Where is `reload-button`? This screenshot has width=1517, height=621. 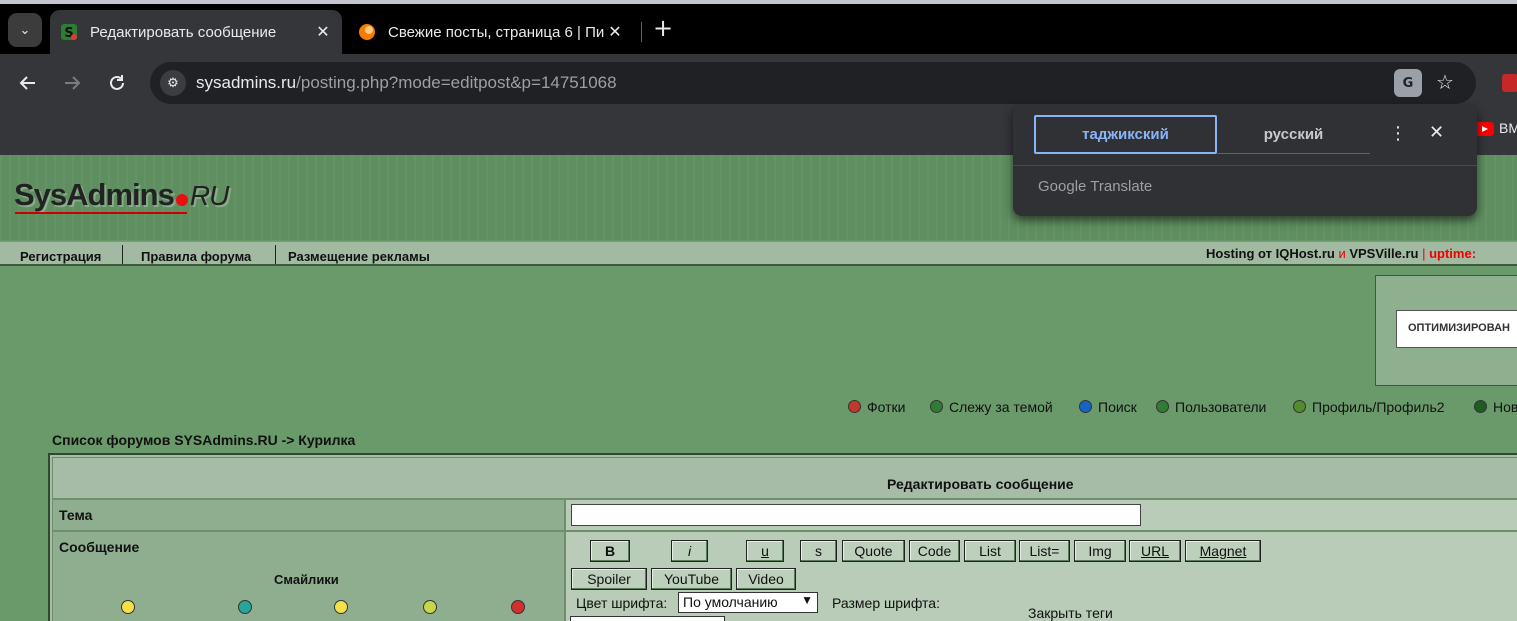
reload-button is located at coordinates (117, 83).